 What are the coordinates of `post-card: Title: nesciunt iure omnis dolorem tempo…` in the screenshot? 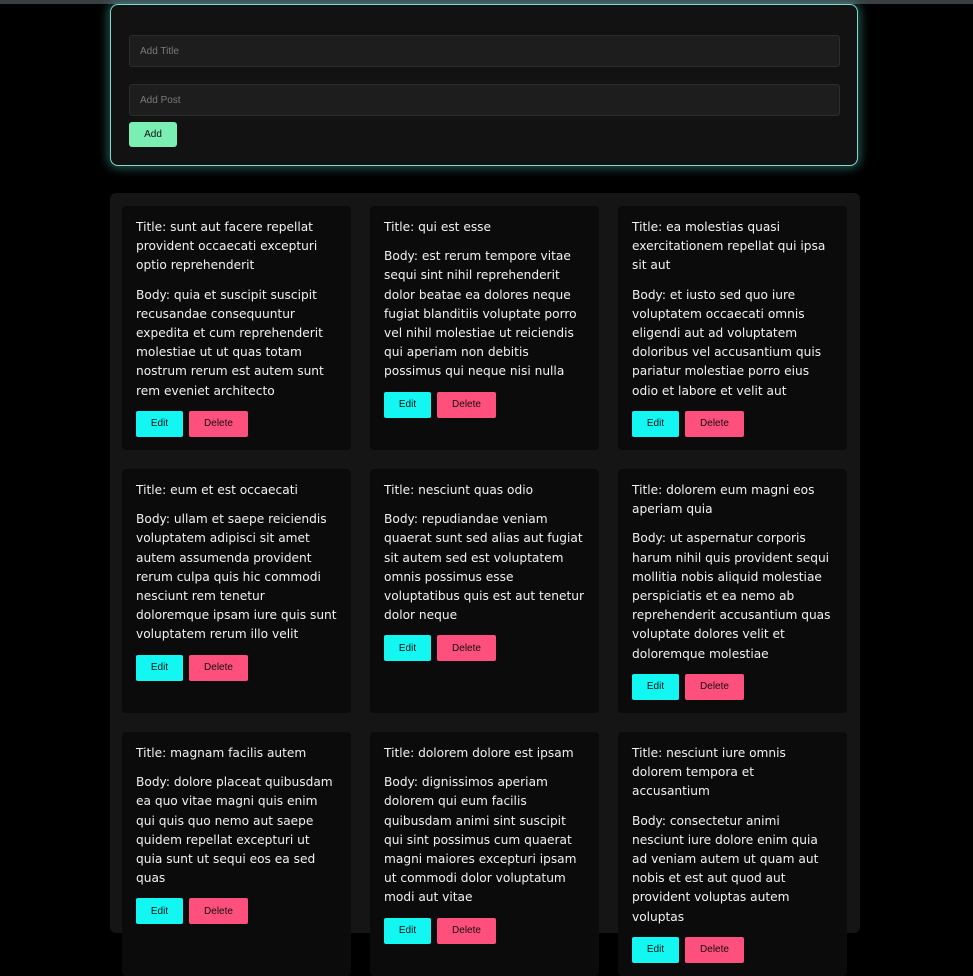 It's located at (732, 854).